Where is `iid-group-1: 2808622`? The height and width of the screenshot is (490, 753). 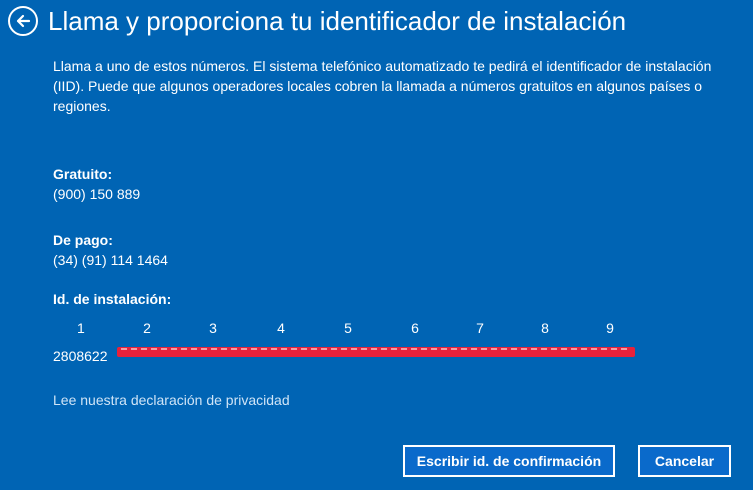 iid-group-1: 2808622 is located at coordinates (80, 356).